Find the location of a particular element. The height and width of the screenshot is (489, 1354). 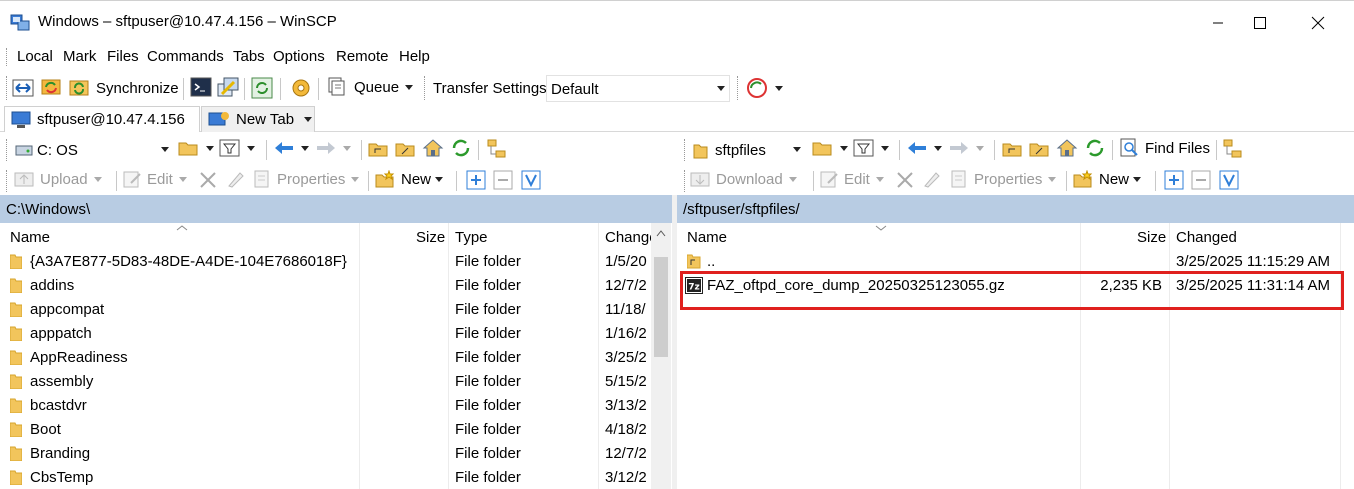

tab-session: sftpuser@10.47.4.156 is located at coordinates (102, 119).